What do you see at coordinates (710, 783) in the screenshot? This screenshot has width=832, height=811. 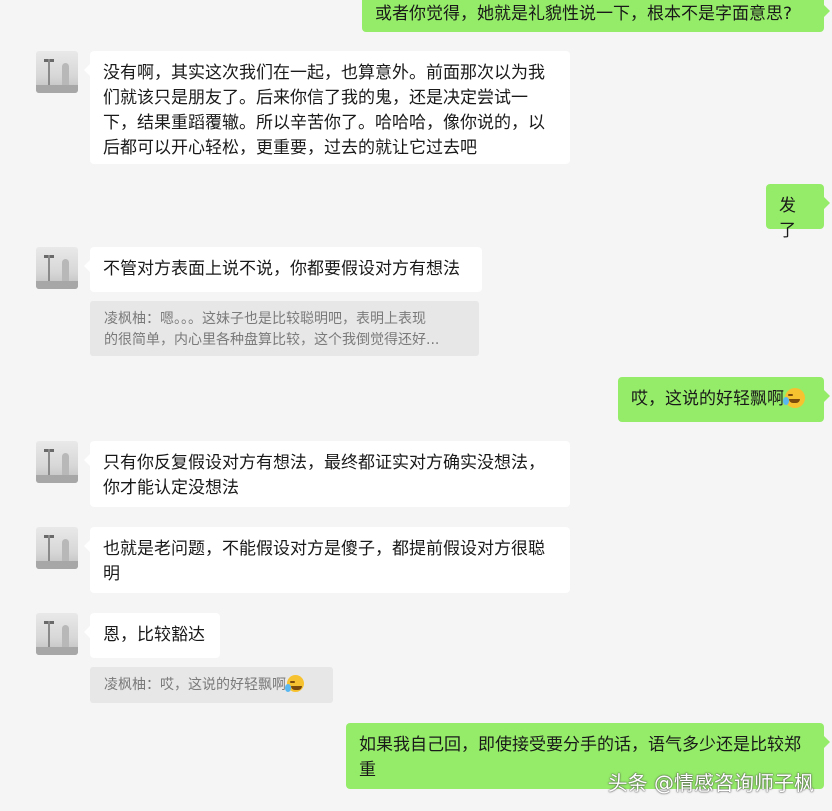 I see `watermark-text: 头条 @情感咨询师子枫` at bounding box center [710, 783].